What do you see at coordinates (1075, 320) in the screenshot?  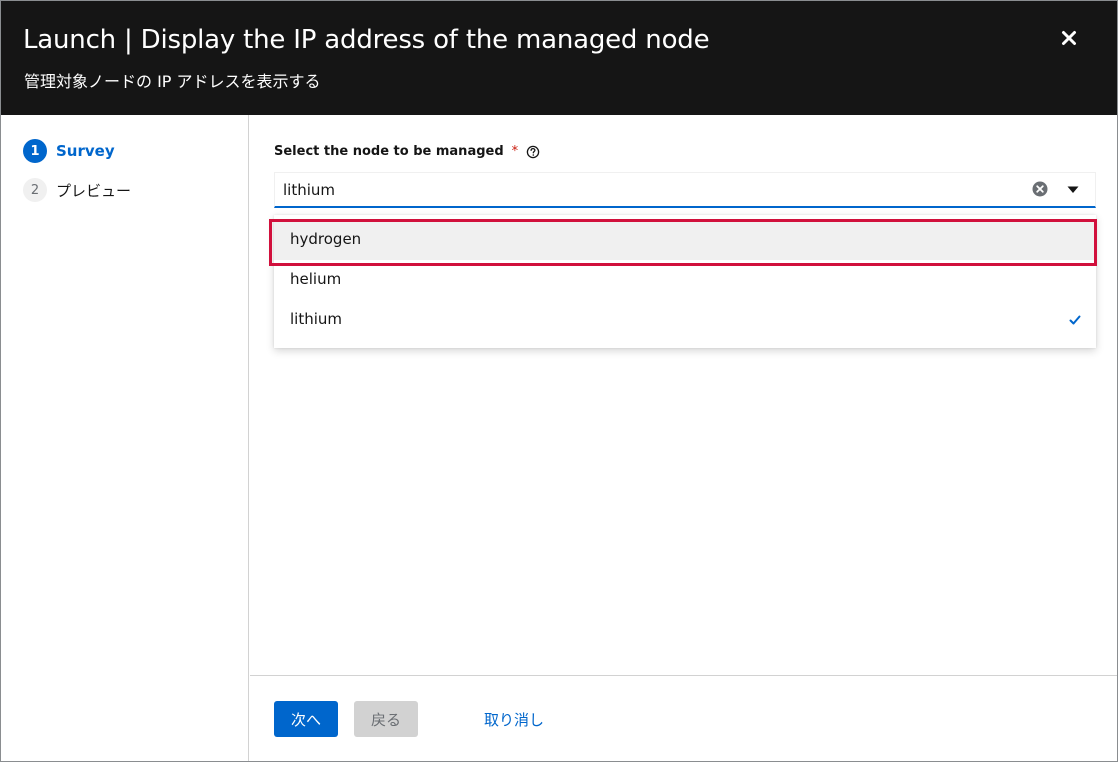 I see `check-icon` at bounding box center [1075, 320].